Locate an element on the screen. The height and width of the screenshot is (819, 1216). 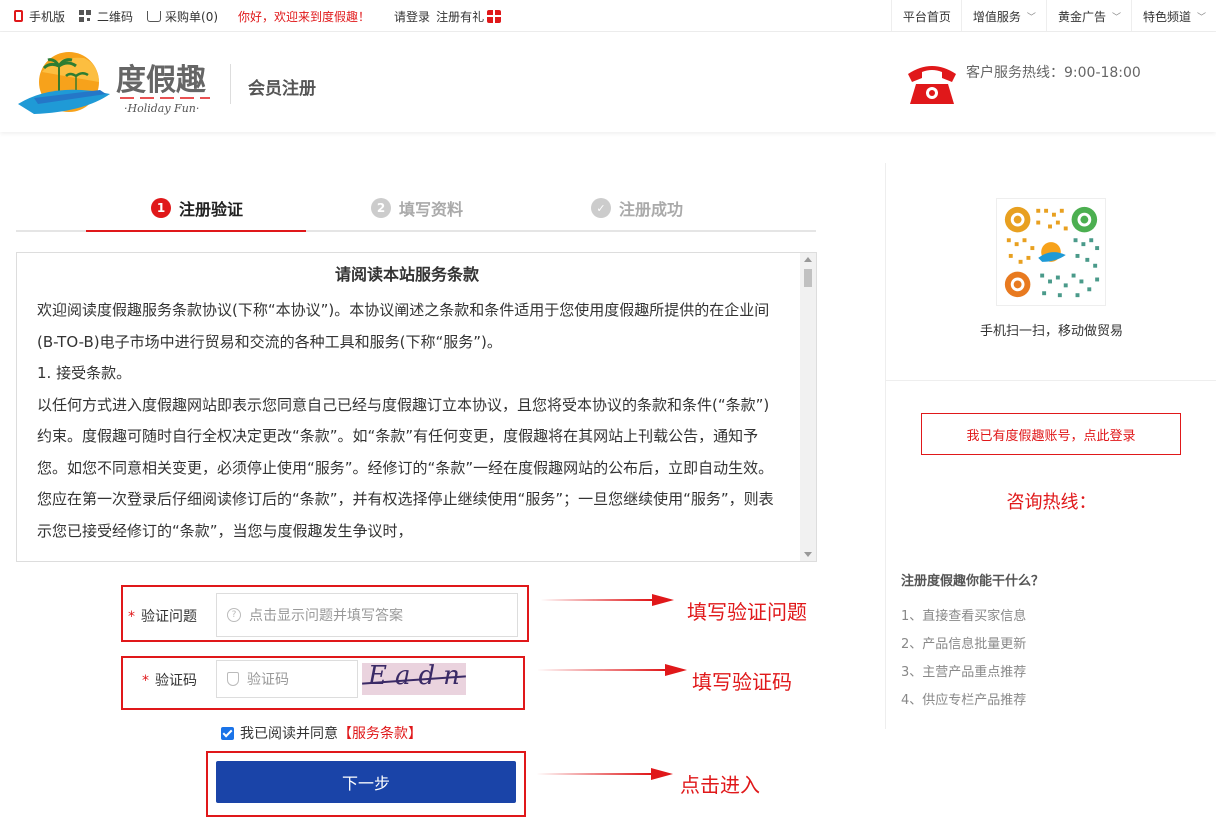
qr-caption: 手机扫一扫，移动做贸易 is located at coordinates (1051, 331).